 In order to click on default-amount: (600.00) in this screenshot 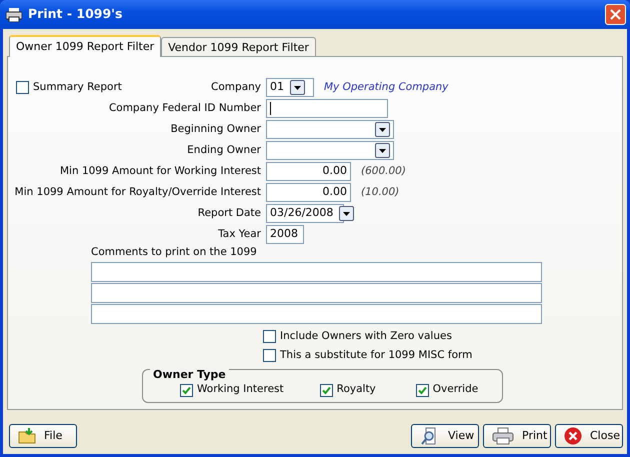, I will do `click(383, 171)`.